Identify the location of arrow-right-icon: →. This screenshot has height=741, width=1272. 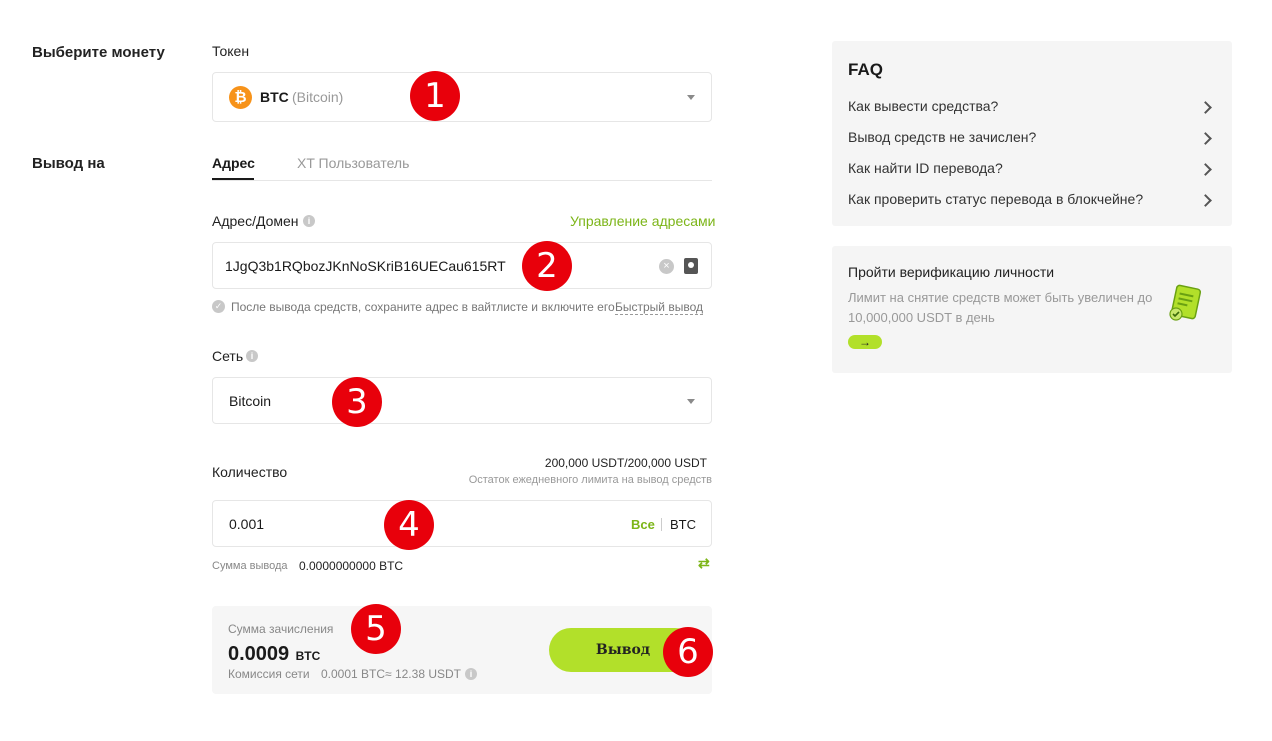
(865, 342).